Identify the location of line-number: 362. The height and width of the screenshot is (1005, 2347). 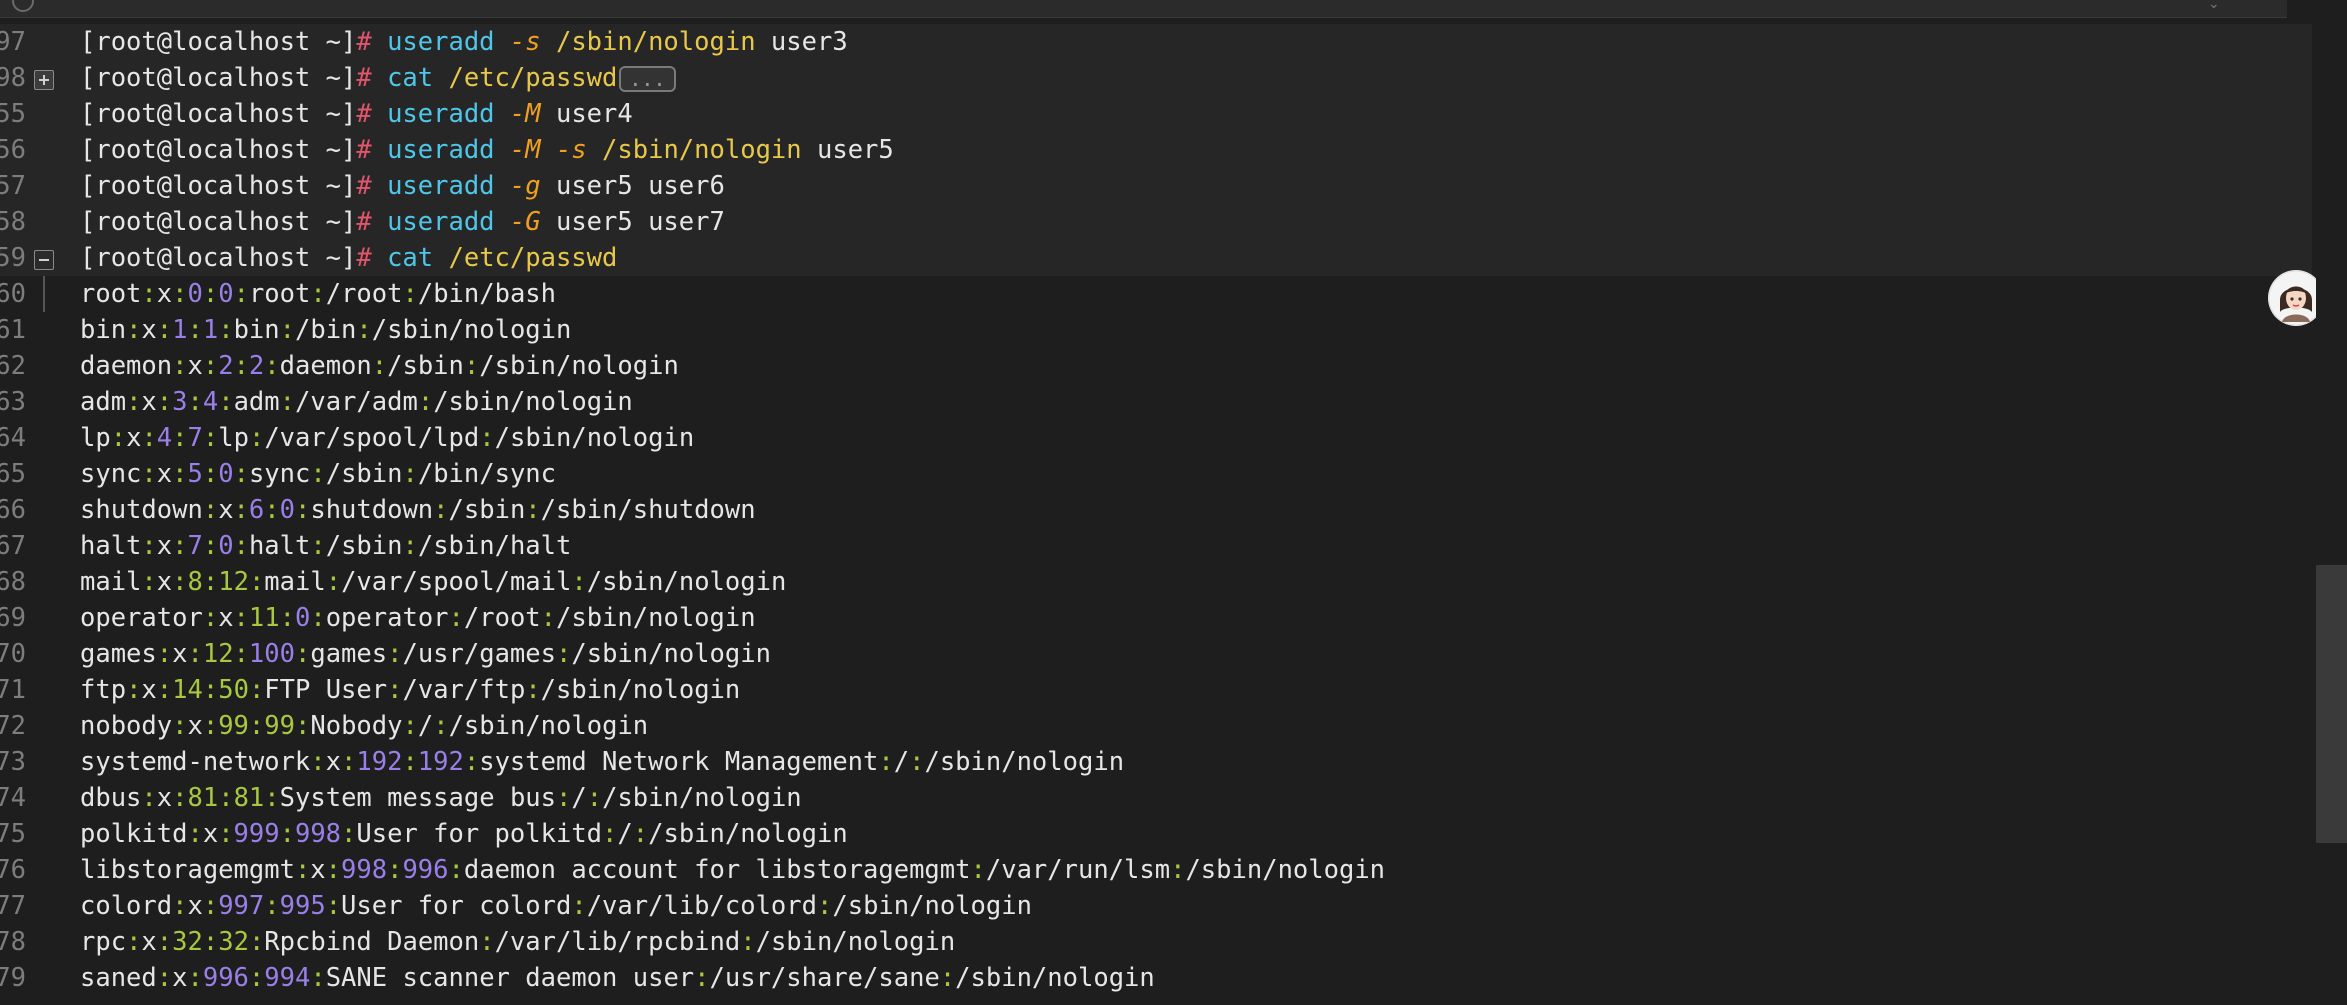
(13, 366).